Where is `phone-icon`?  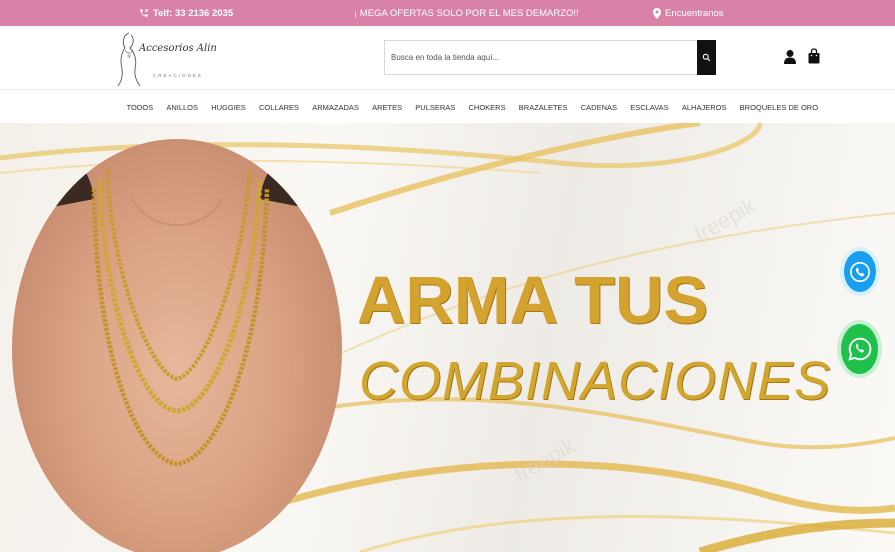
phone-icon is located at coordinates (144, 13).